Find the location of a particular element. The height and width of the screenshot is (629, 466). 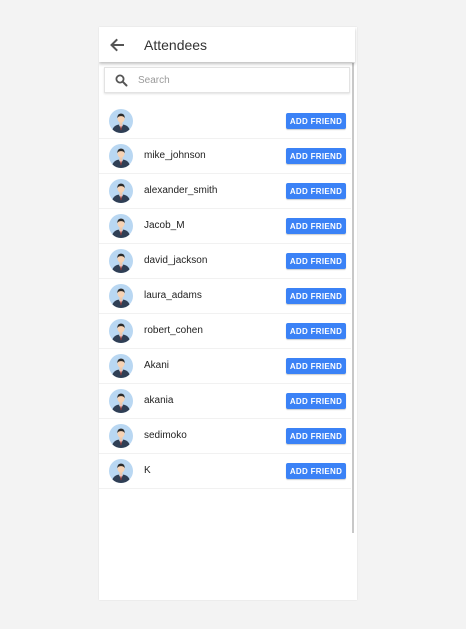

attendee-name: david_jackson is located at coordinates (176, 260).